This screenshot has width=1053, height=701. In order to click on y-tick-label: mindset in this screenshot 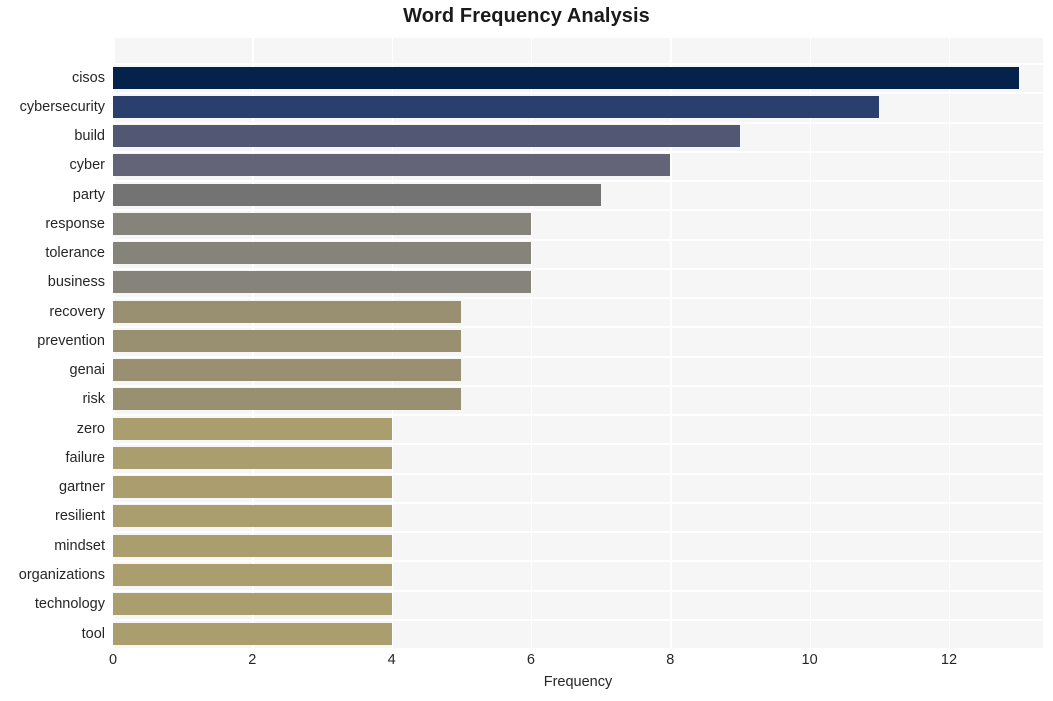, I will do `click(79, 545)`.